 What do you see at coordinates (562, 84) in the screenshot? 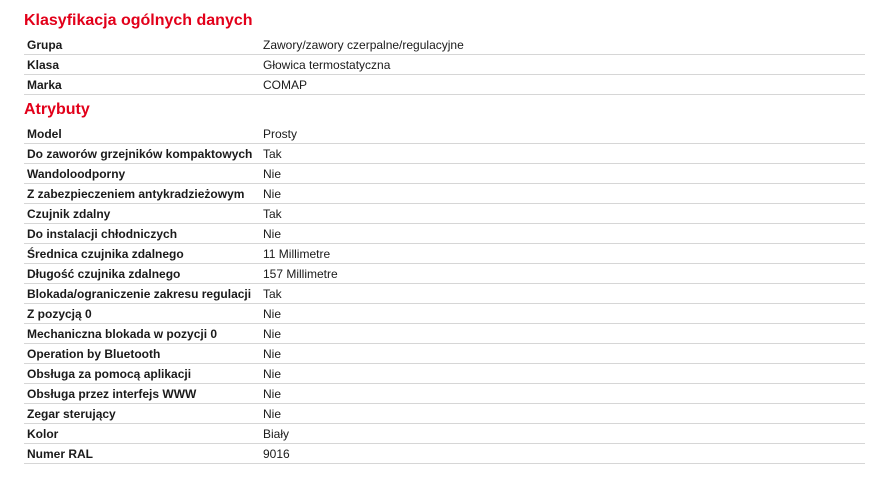
I see `spec-value: COMAP` at bounding box center [562, 84].